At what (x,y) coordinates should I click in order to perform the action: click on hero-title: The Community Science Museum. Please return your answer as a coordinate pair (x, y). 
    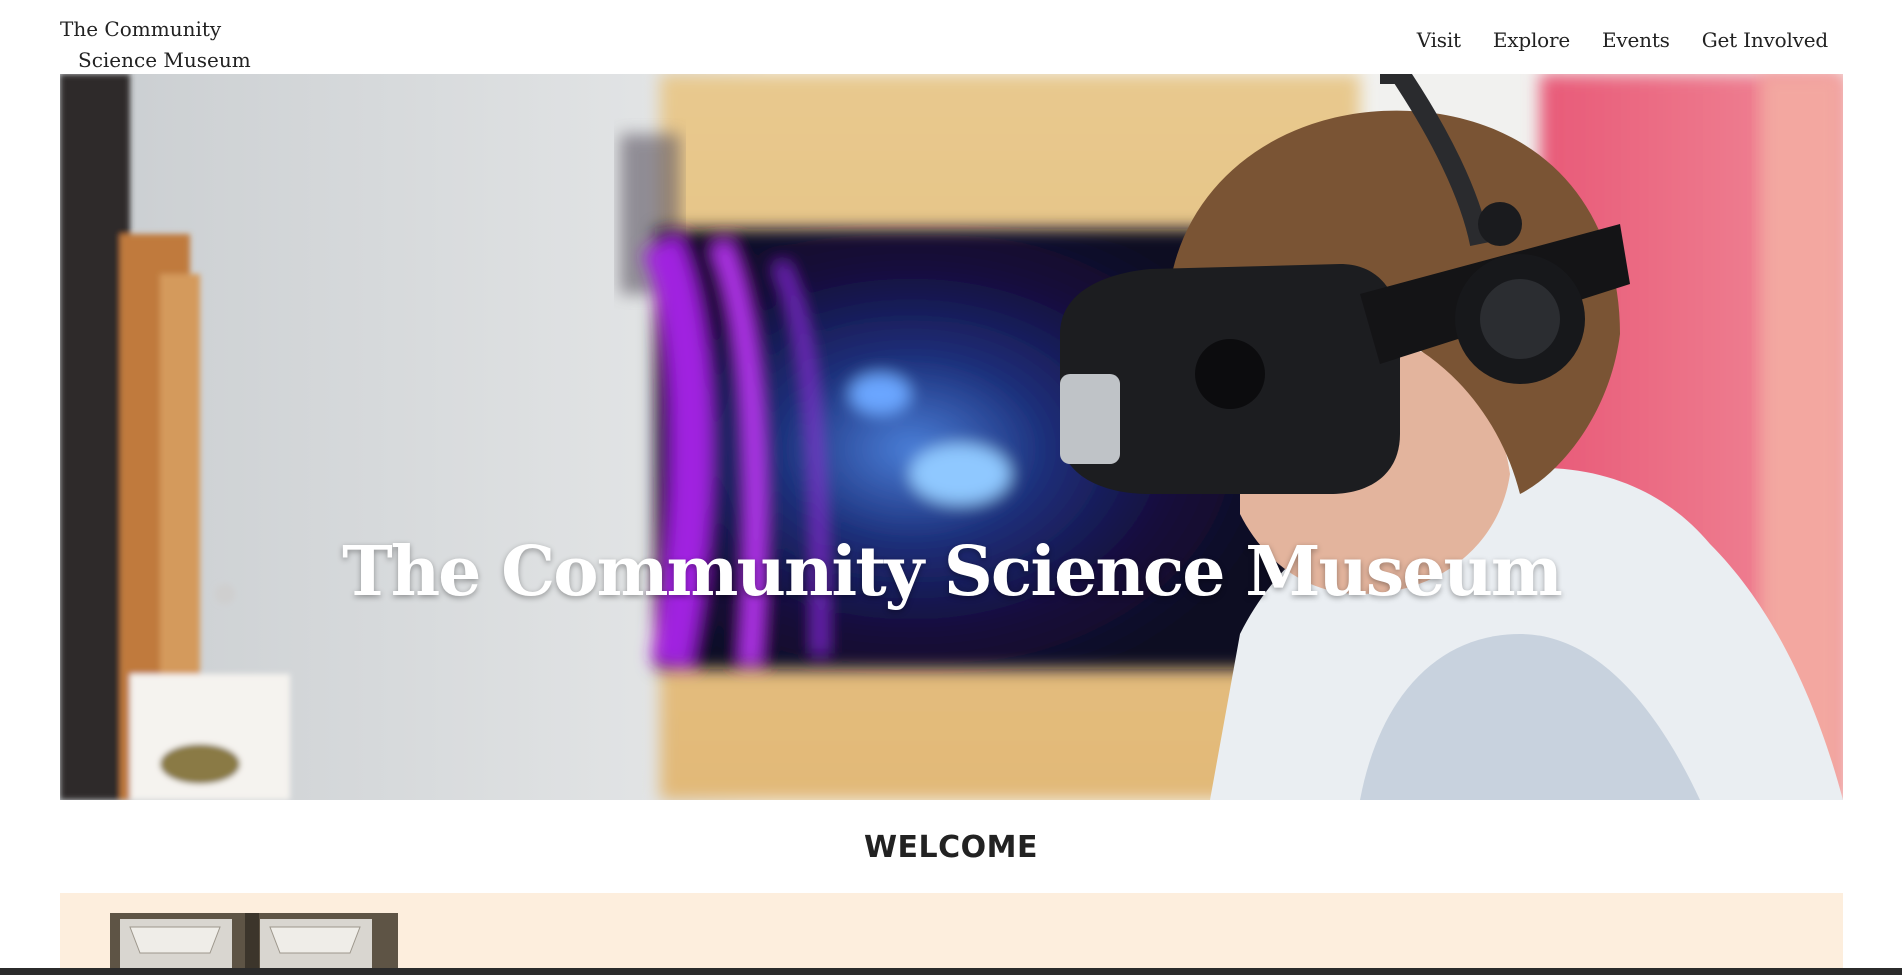
    Looking at the image, I should click on (952, 572).